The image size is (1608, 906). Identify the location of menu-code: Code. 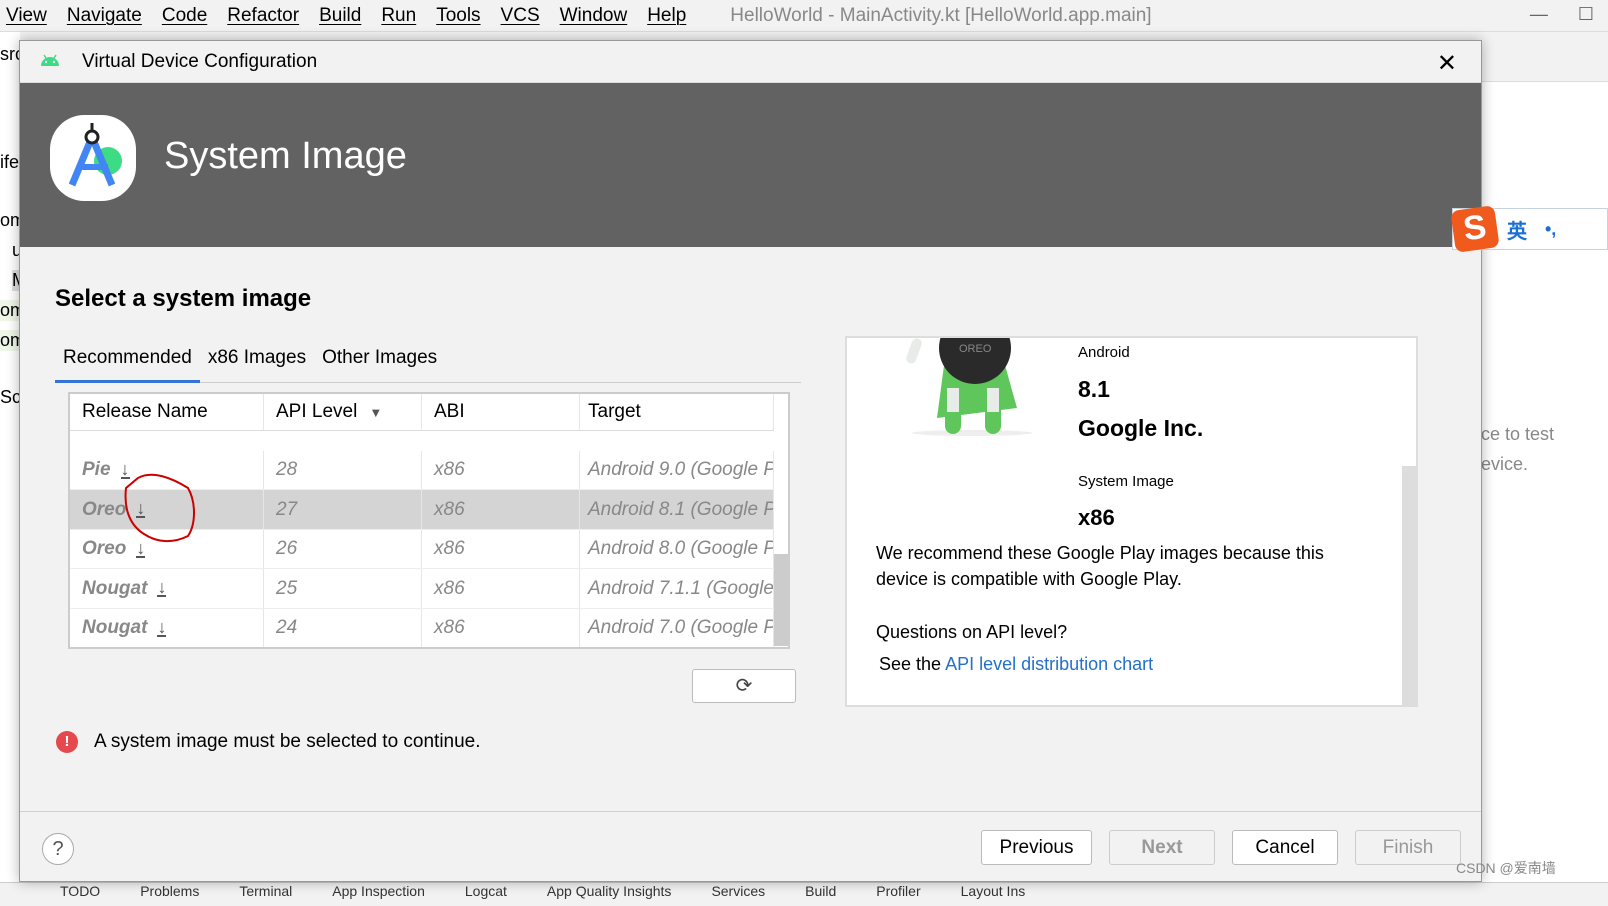
(184, 16).